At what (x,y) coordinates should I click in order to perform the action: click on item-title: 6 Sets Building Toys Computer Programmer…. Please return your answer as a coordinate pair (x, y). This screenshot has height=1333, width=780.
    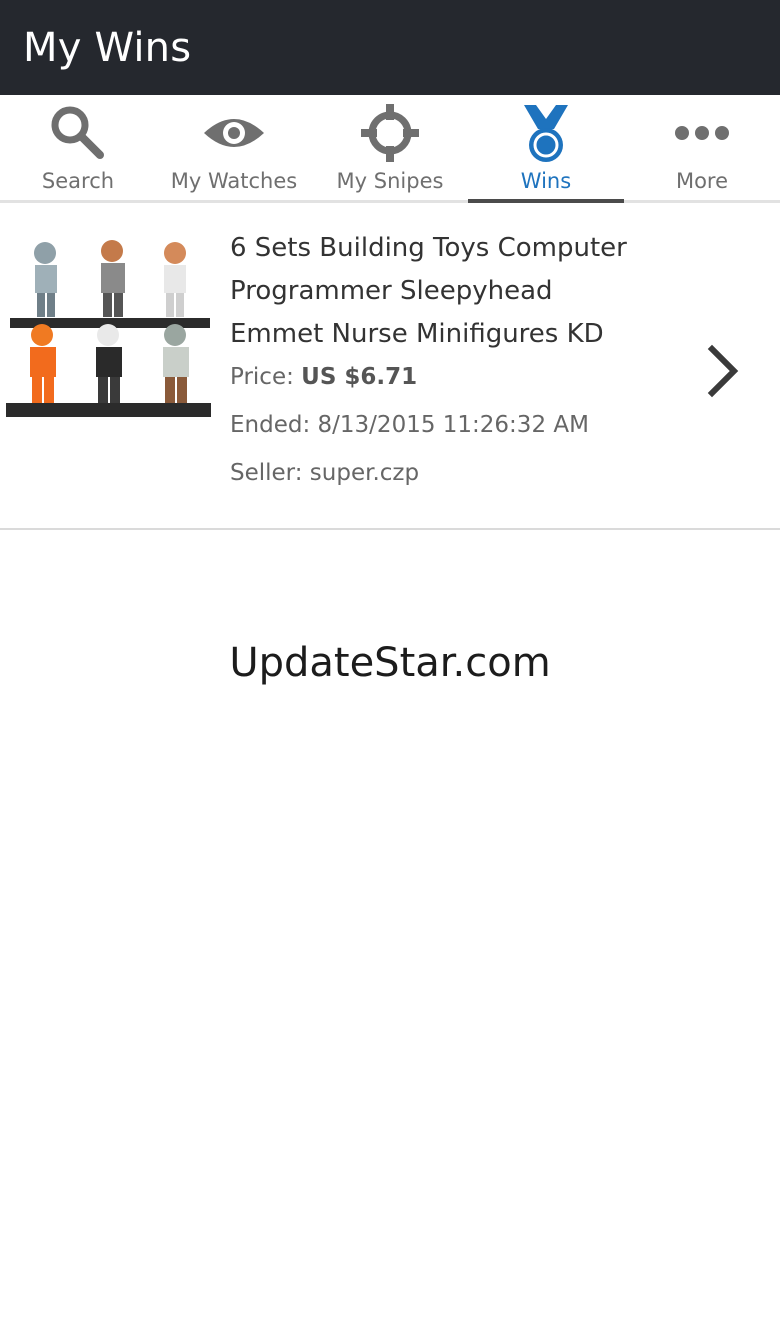
    Looking at the image, I should click on (450, 291).